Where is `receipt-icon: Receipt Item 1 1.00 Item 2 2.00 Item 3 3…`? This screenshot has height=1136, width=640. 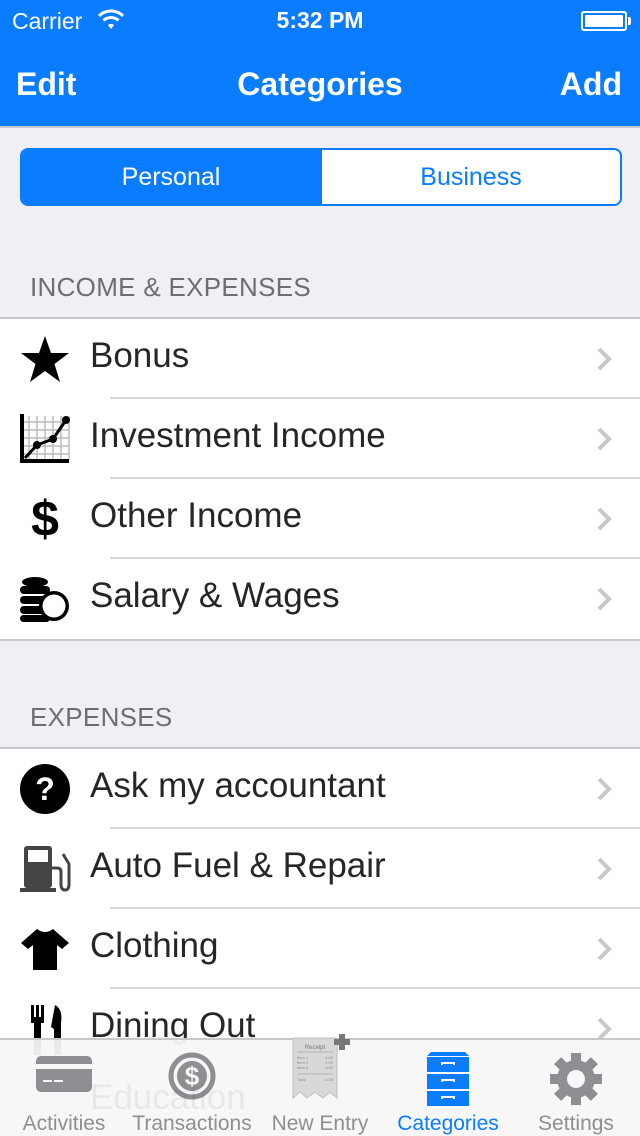
receipt-icon: Receipt Item 1 1.00 Item 2 2.00 Item 3 3… is located at coordinates (321, 1067).